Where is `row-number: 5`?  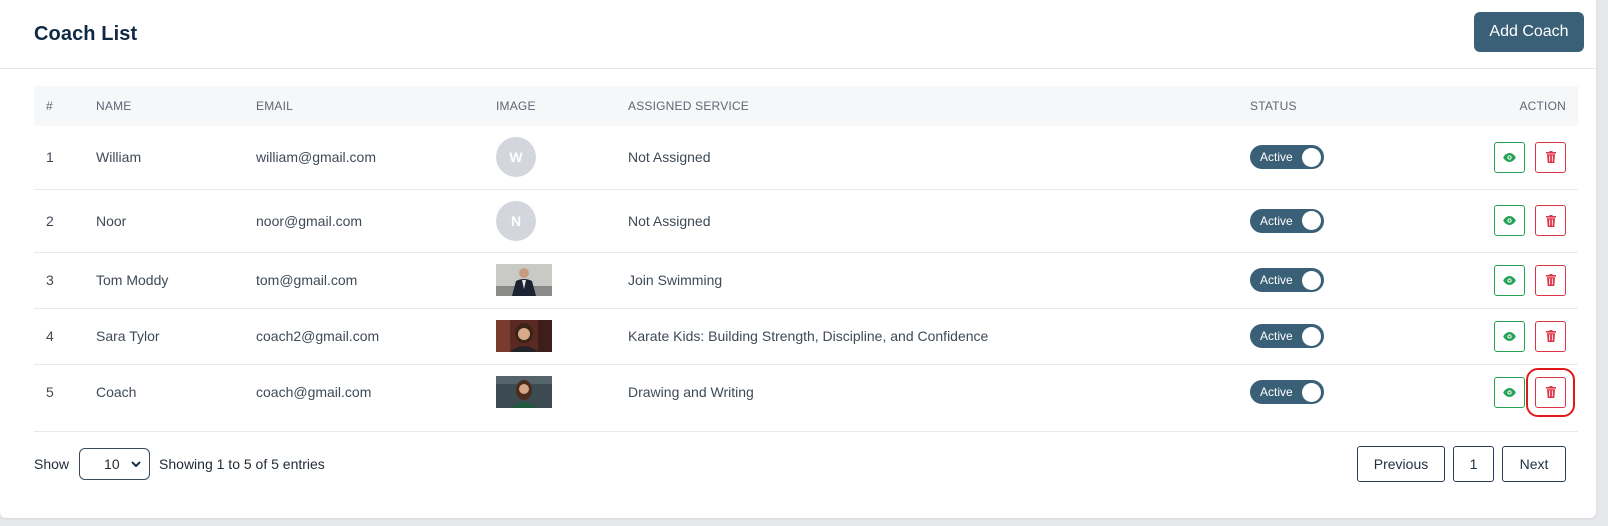
row-number: 5 is located at coordinates (50, 392).